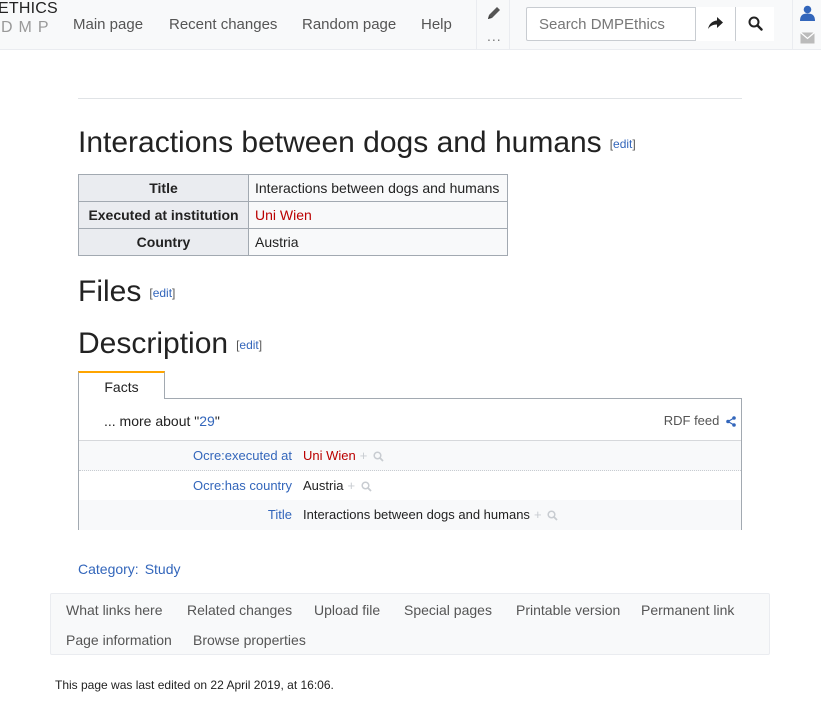 This screenshot has width=821, height=701. I want to click on title-edit-link: [edit], so click(623, 144).